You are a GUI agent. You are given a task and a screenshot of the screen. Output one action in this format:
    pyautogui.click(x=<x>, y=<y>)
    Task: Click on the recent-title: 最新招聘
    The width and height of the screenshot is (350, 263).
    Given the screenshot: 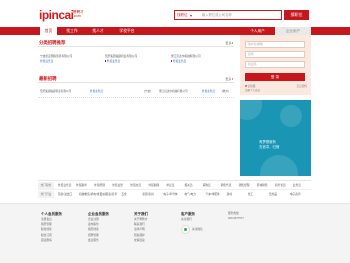 What is the action you would take?
    pyautogui.click(x=48, y=78)
    